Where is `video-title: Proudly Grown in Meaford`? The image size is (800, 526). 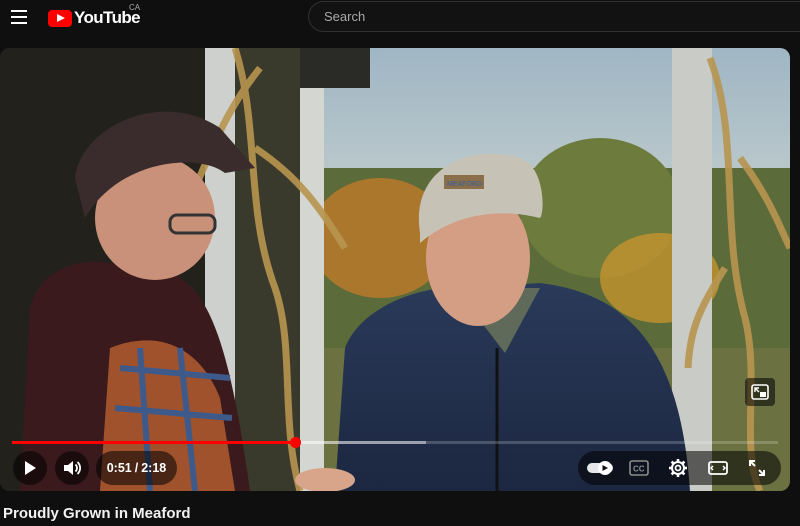
video-title: Proudly Grown in Meaford is located at coordinates (97, 513).